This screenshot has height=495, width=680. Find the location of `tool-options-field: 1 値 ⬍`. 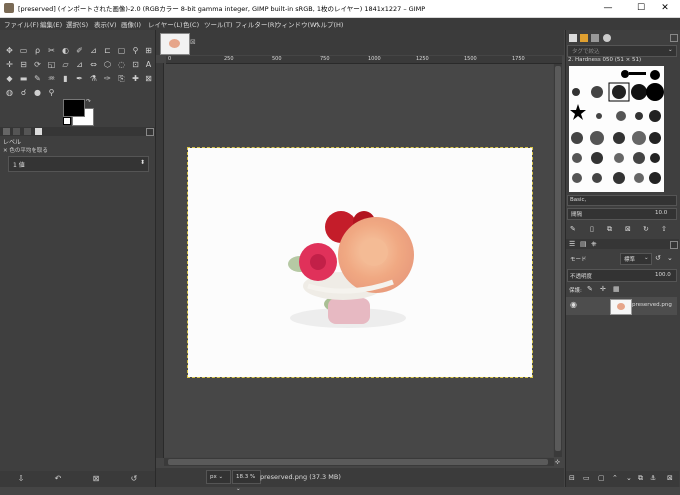

tool-options-field: 1 値 ⬍ is located at coordinates (78, 164).